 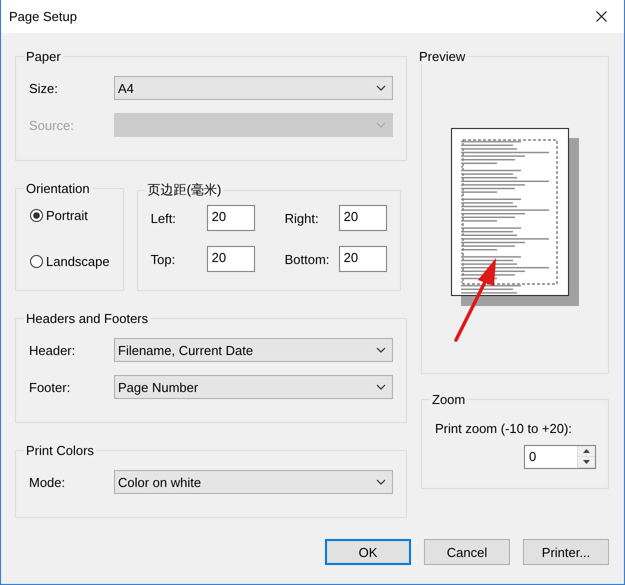 What do you see at coordinates (60, 450) in the screenshot?
I see `group-label: Print Colors` at bounding box center [60, 450].